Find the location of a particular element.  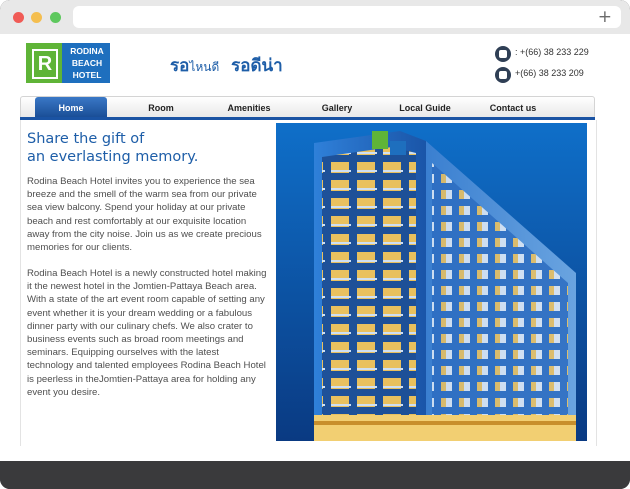

thai-tagline: รอไหนดี รอดีน่า is located at coordinates (226, 65).